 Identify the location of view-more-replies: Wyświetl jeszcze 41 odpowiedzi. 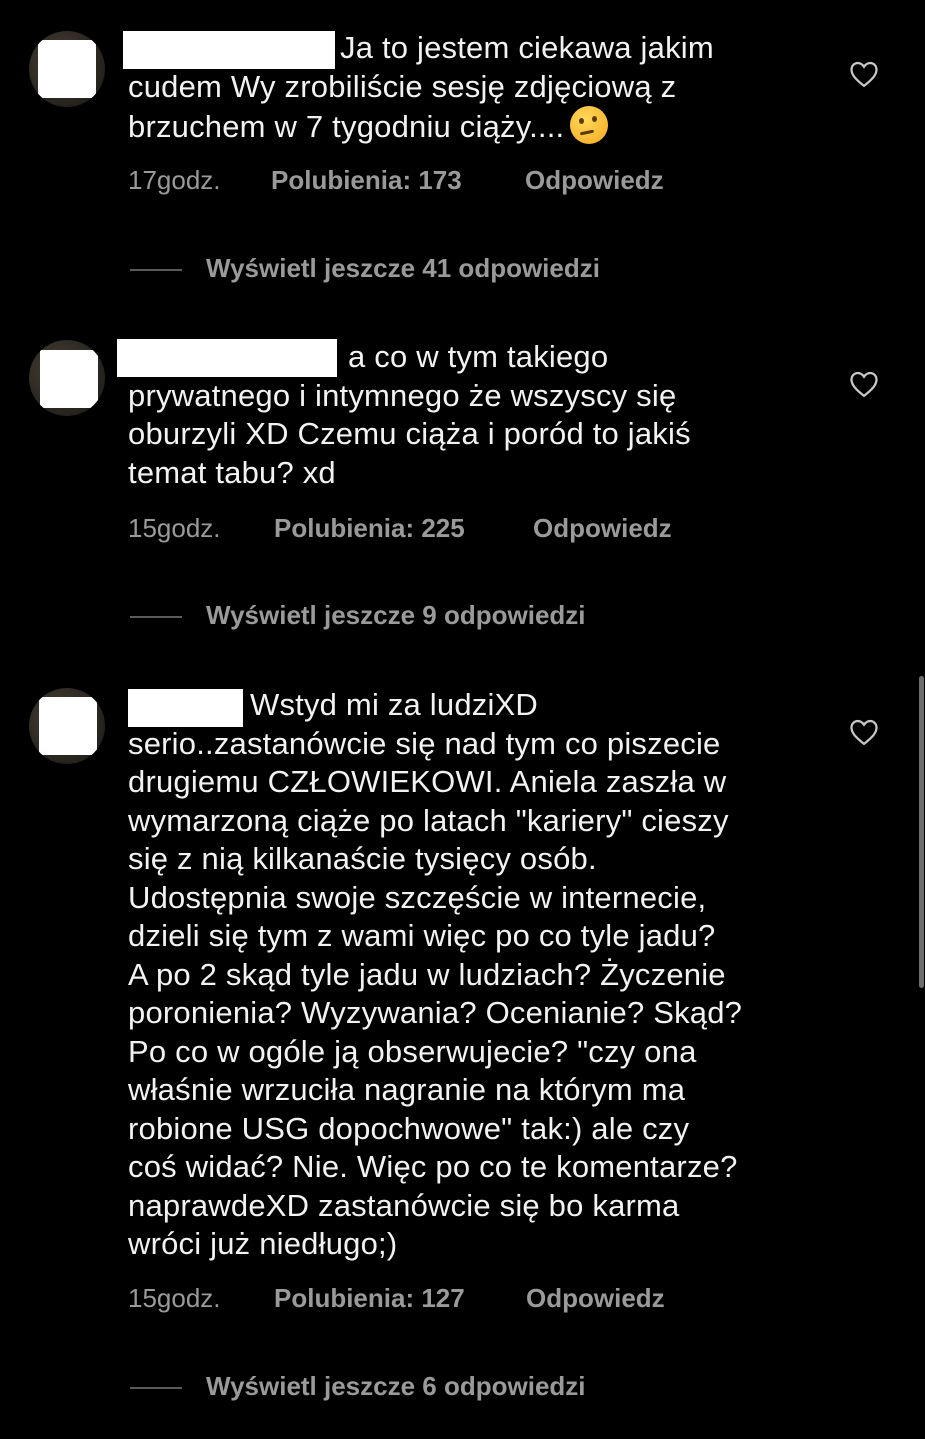
(365, 268).